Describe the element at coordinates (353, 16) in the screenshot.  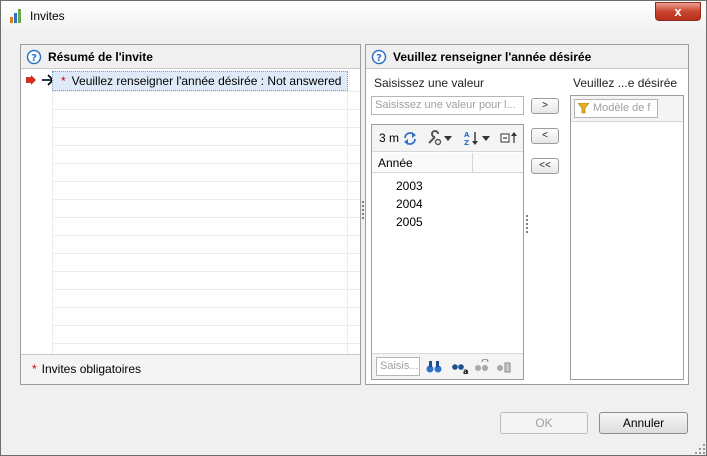
I see `title-bar: Invites x` at that location.